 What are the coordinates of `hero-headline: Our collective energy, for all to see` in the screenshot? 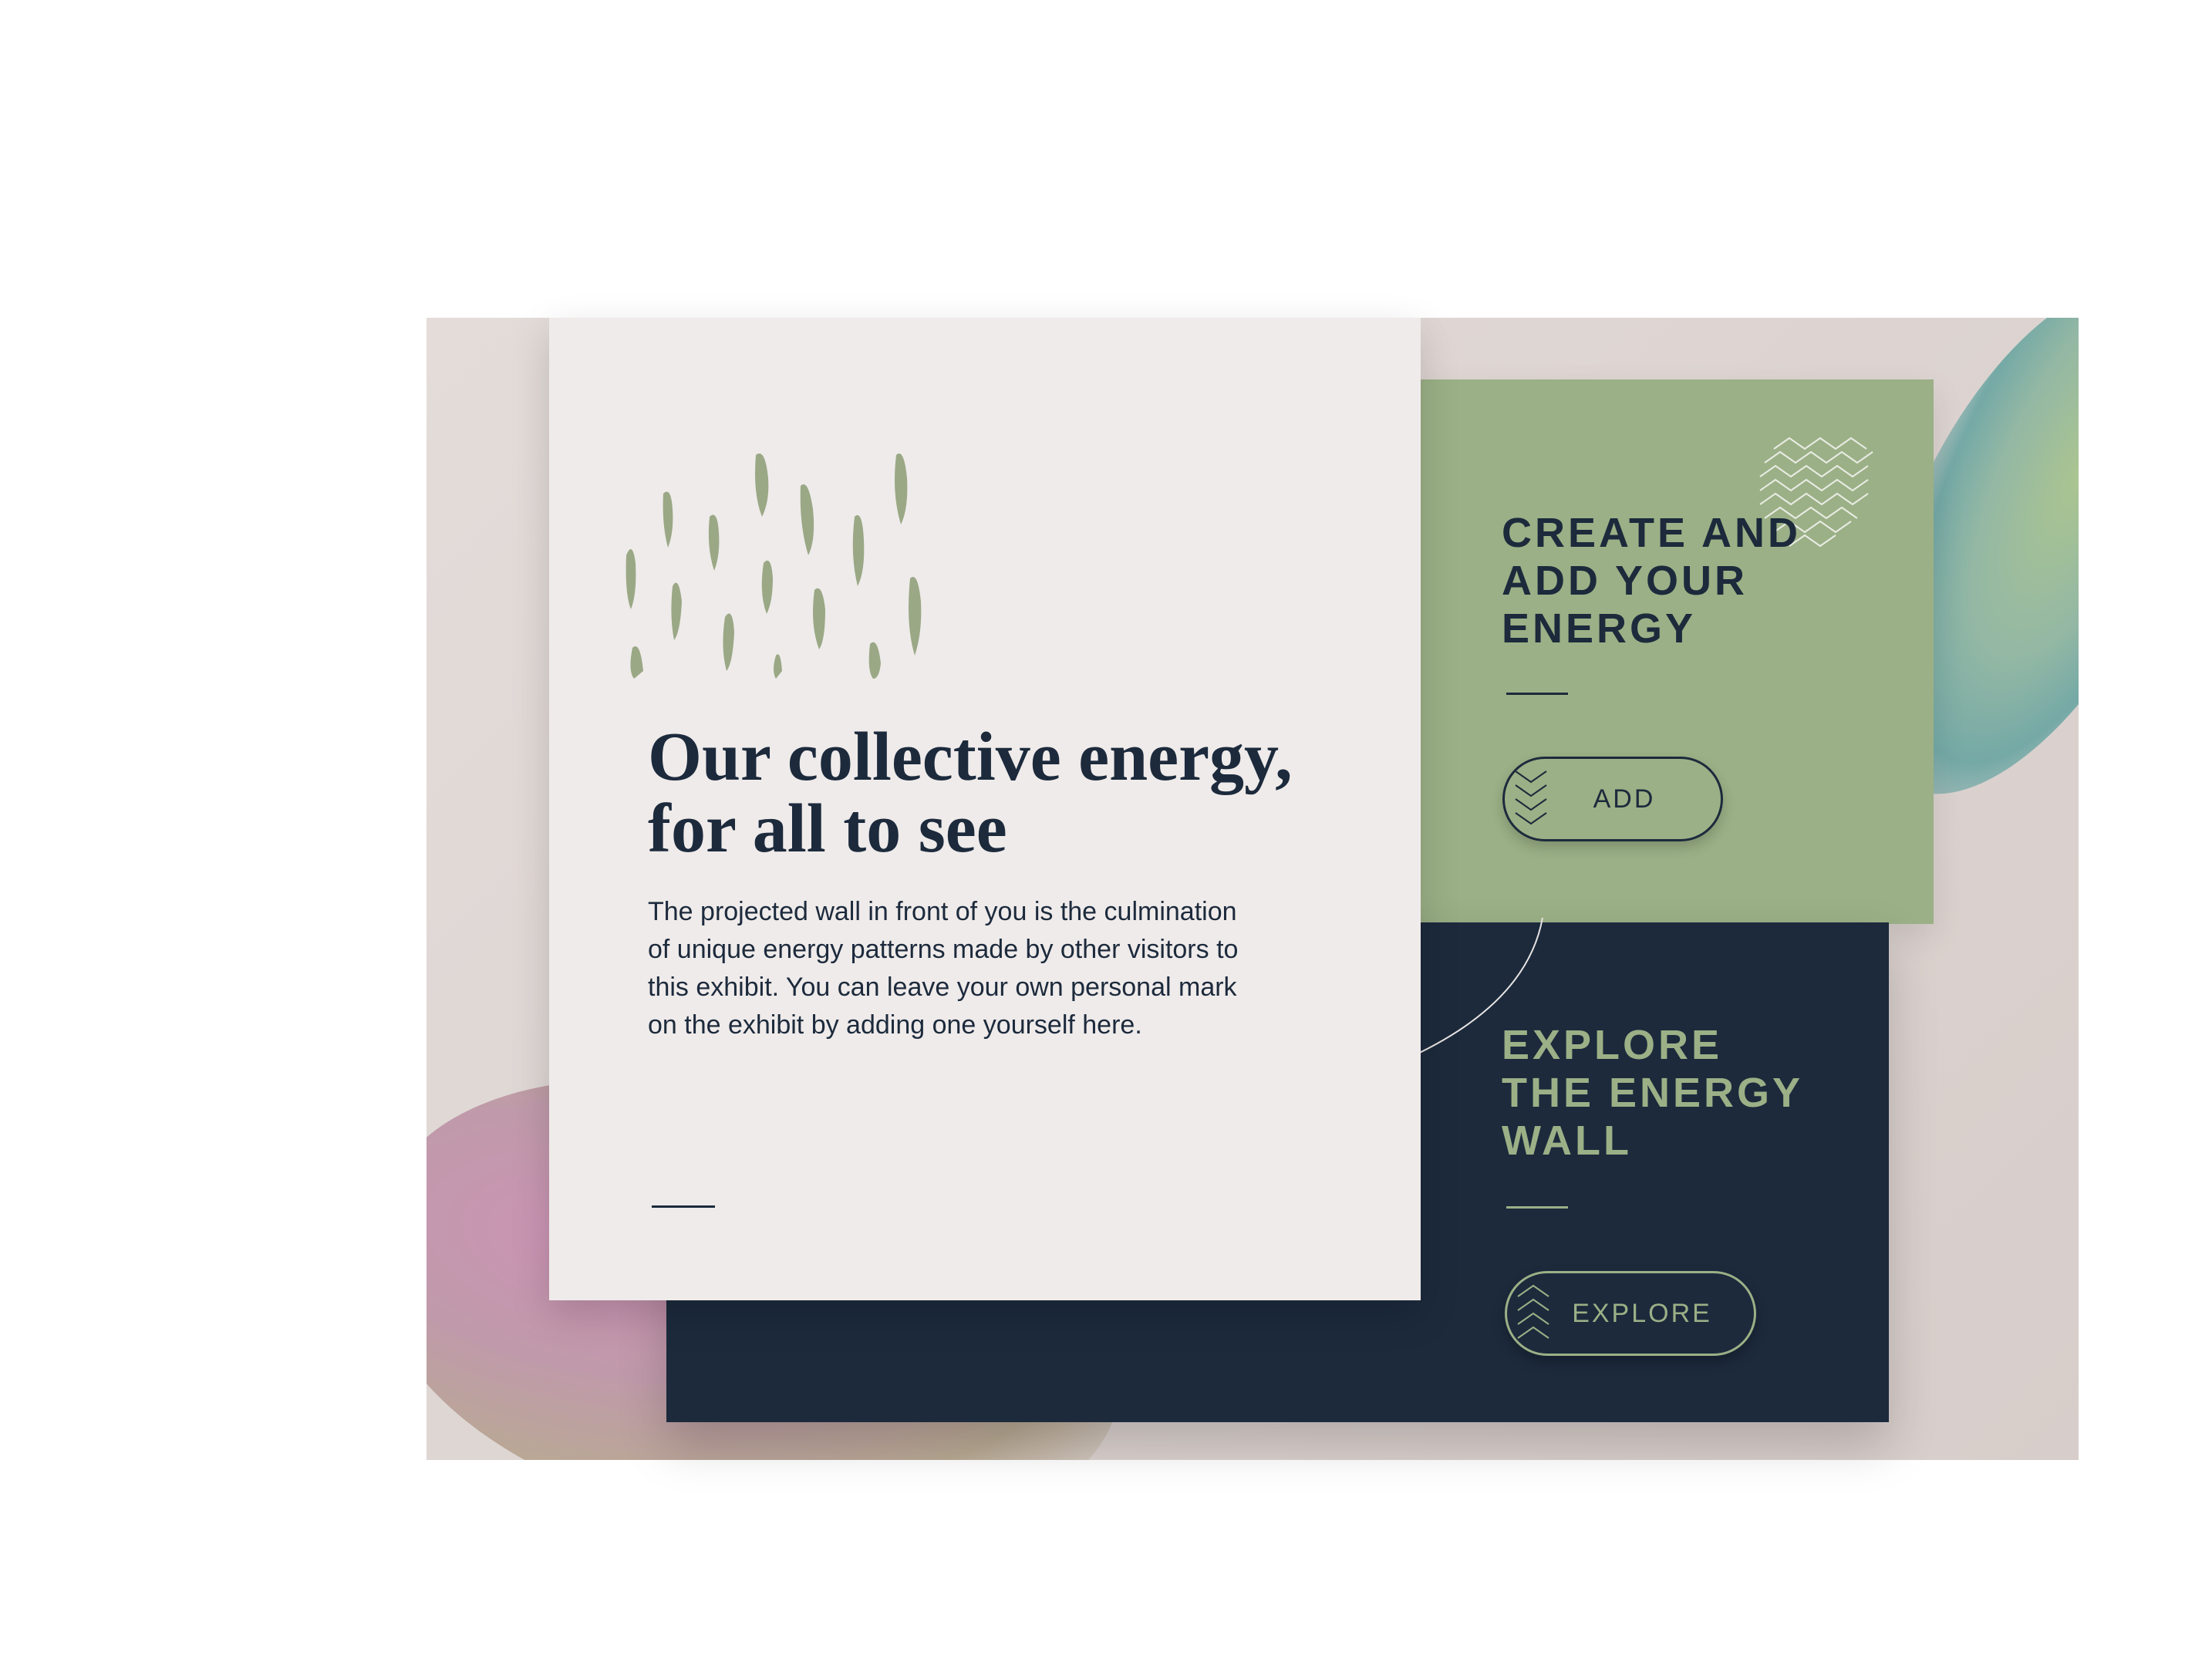 It's located at (970, 793).